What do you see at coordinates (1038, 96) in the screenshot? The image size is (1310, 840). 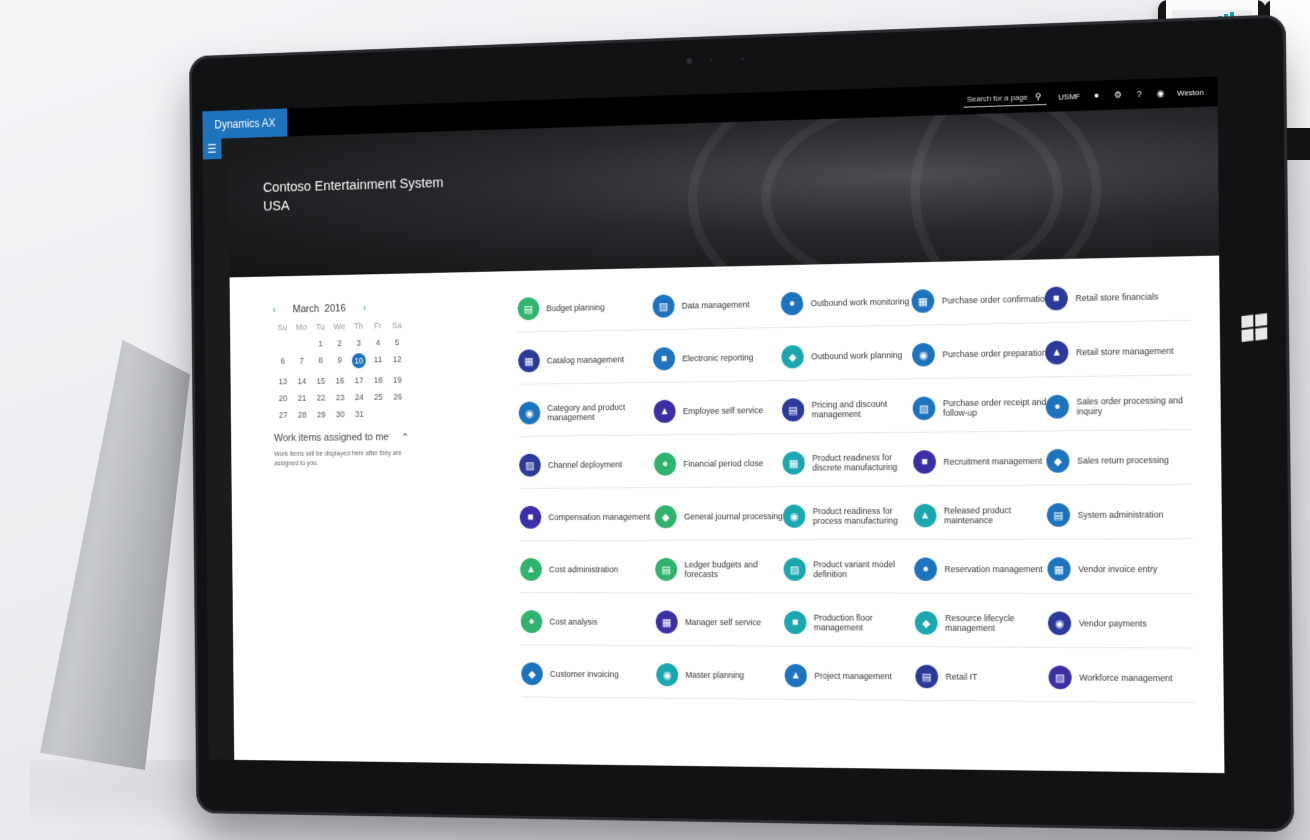 I see `search-icon: ⚲` at bounding box center [1038, 96].